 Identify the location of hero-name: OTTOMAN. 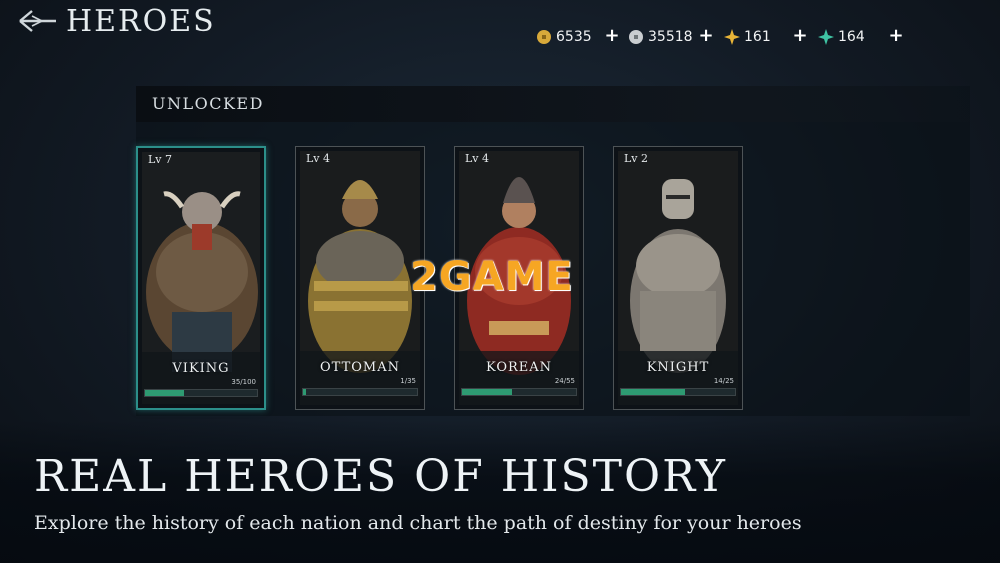
(360, 367).